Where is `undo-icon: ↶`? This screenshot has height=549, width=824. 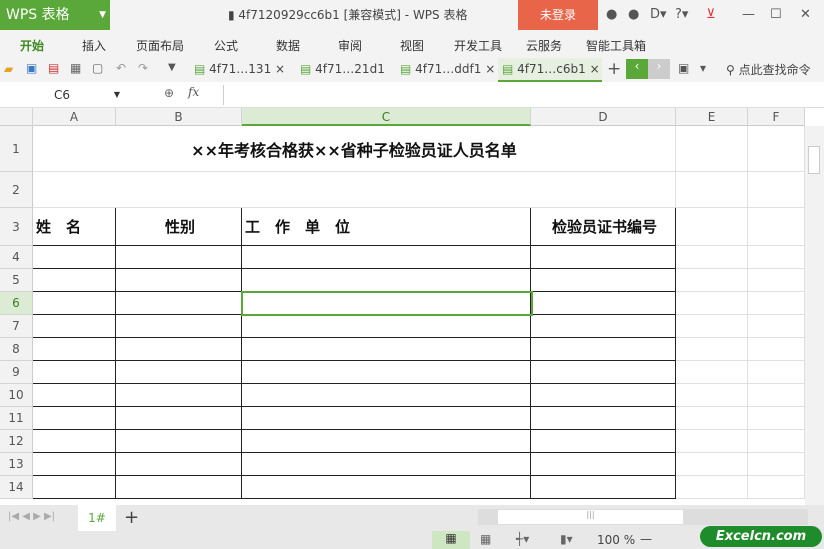 undo-icon: ↶ is located at coordinates (121, 68).